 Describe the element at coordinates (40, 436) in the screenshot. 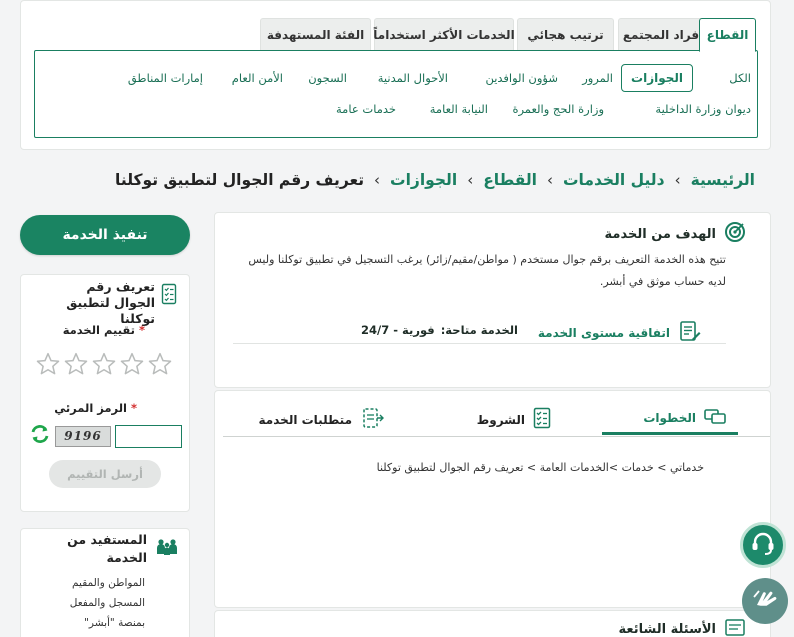

I see `refresh-icon` at that location.